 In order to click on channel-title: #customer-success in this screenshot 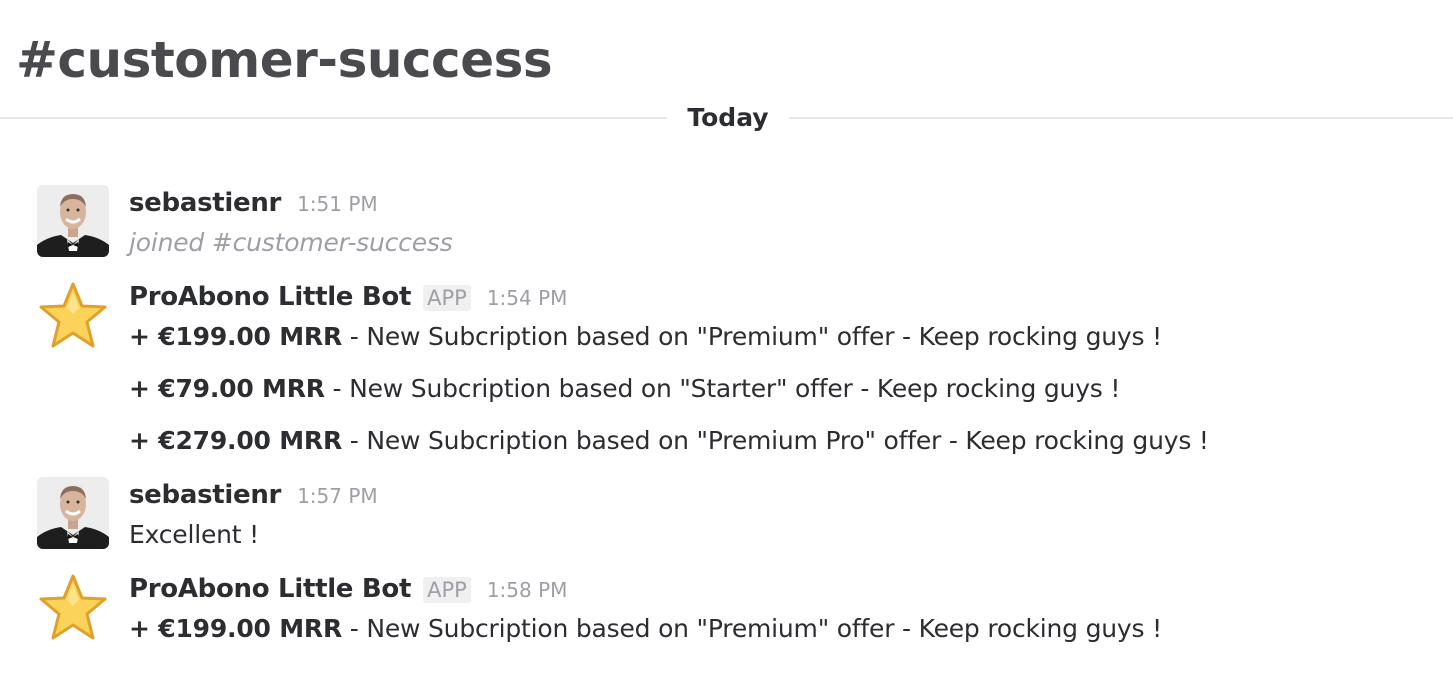, I will do `click(284, 60)`.